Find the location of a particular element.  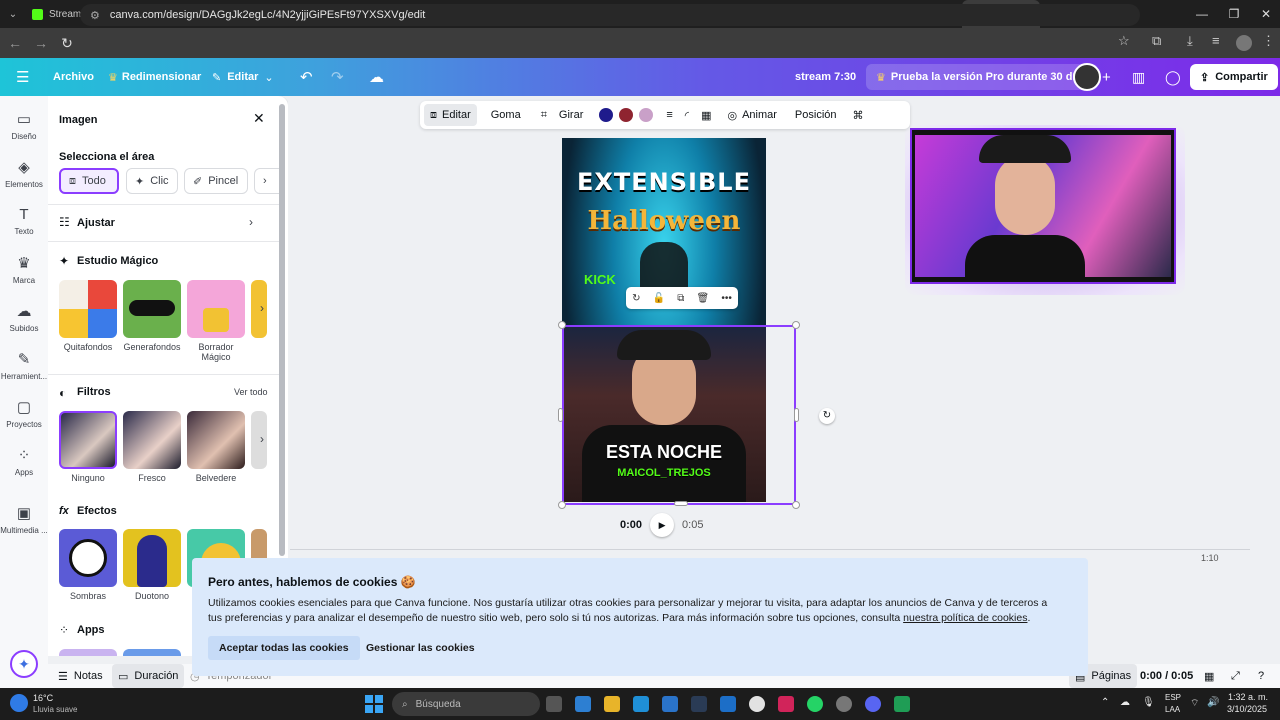

file-menu-button: Archivo is located at coordinates (73, 77).